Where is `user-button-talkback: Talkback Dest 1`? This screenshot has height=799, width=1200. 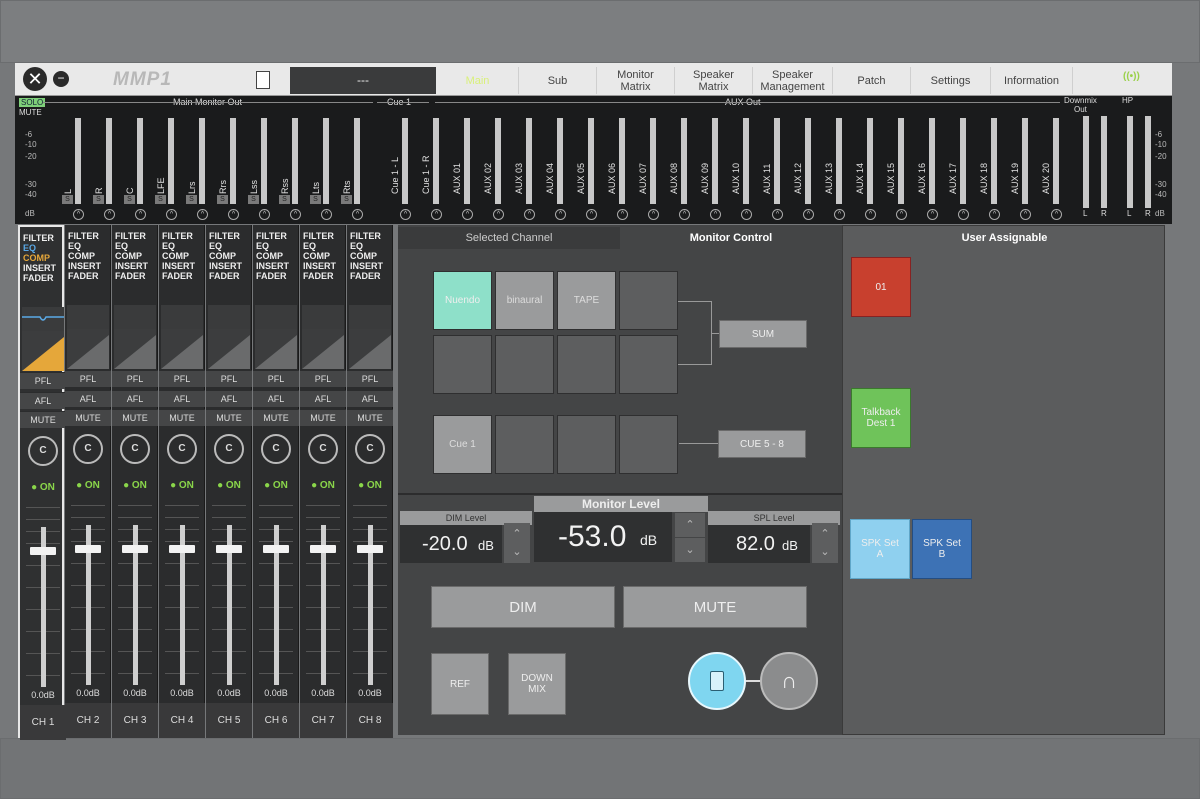
user-button-talkback: Talkback Dest 1 is located at coordinates (881, 418).